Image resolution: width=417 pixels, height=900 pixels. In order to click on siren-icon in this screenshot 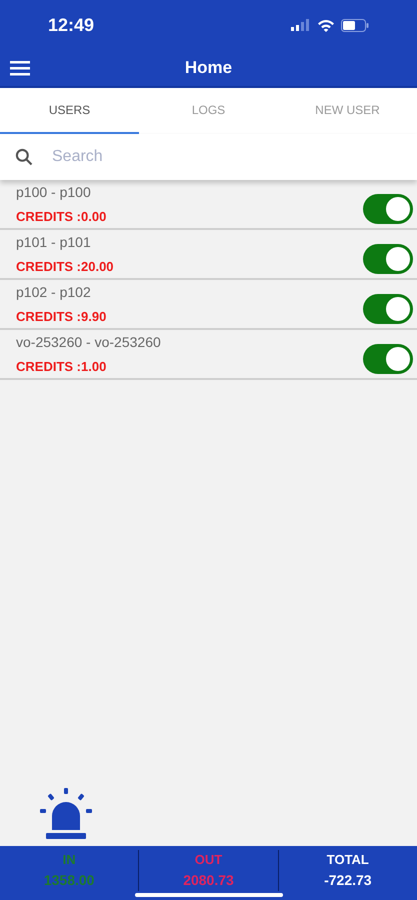, I will do `click(66, 814)`.